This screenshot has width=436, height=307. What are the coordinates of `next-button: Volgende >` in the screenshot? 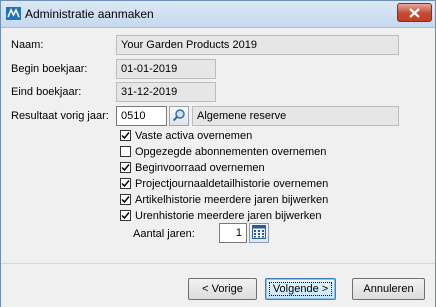 It's located at (300, 289).